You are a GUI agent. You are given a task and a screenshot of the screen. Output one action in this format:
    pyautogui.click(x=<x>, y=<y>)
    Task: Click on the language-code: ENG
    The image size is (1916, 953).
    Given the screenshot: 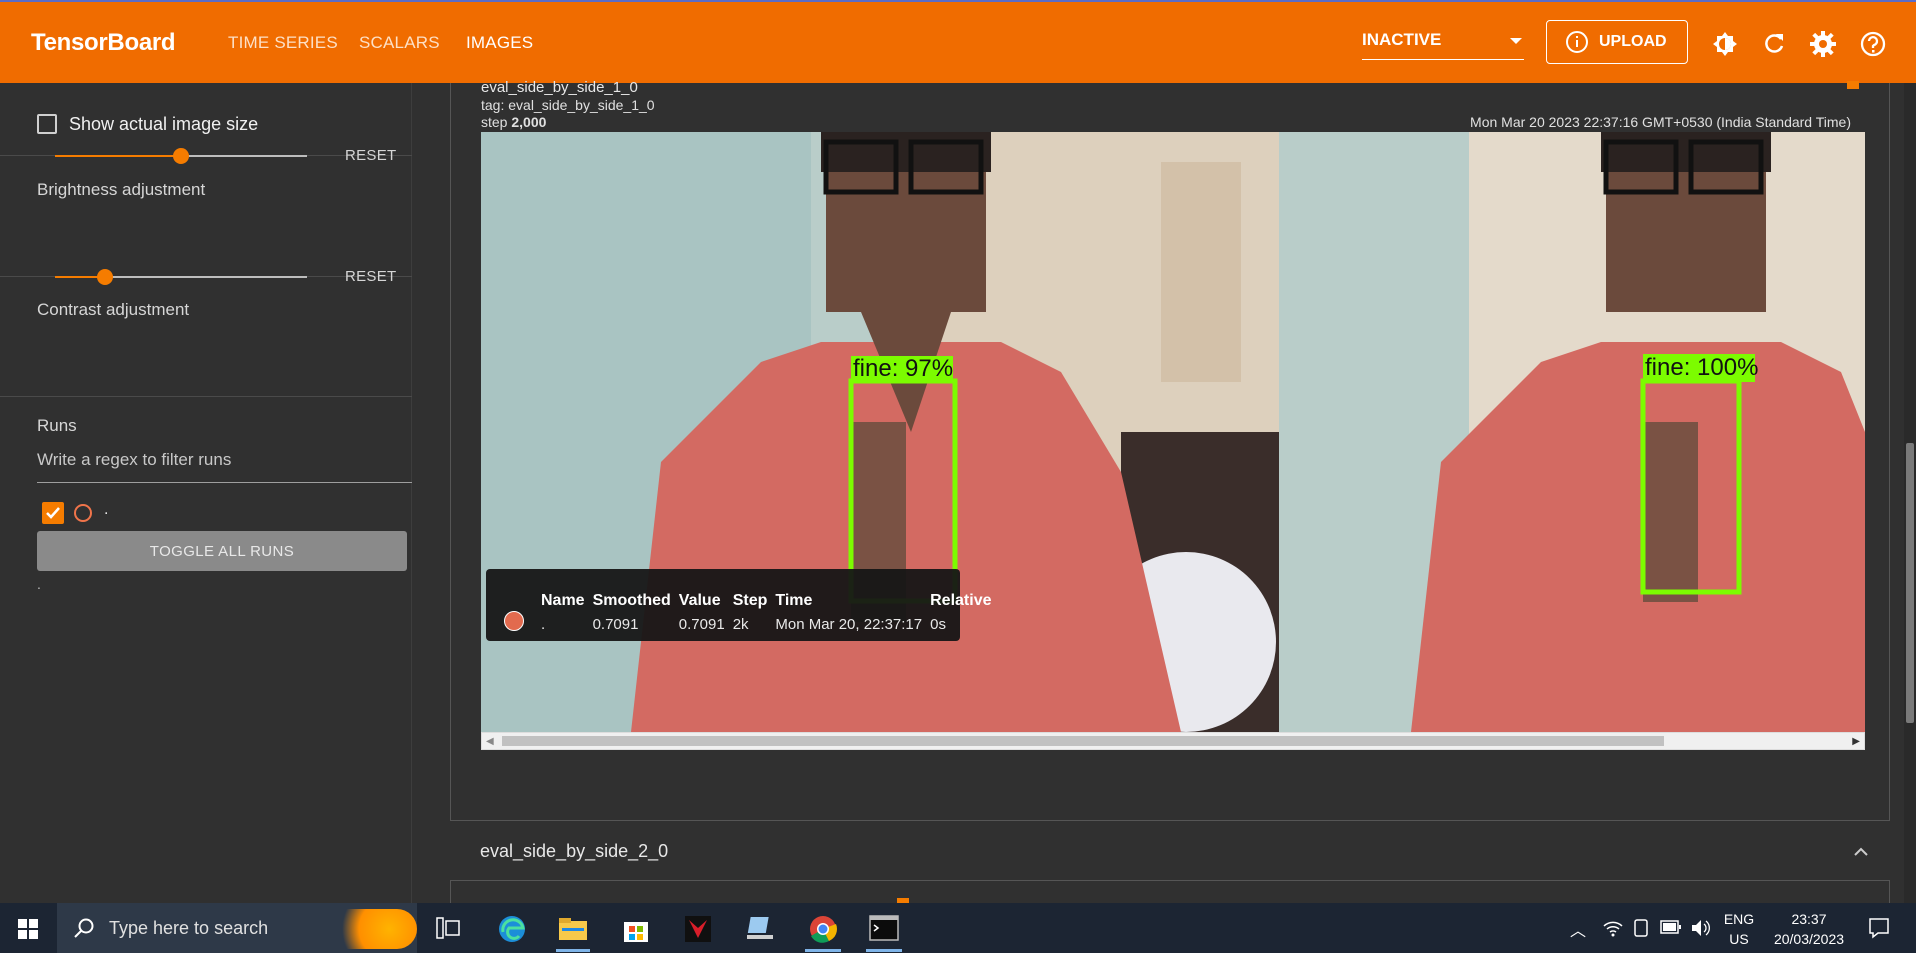 What is the action you would take?
    pyautogui.click(x=1739, y=919)
    